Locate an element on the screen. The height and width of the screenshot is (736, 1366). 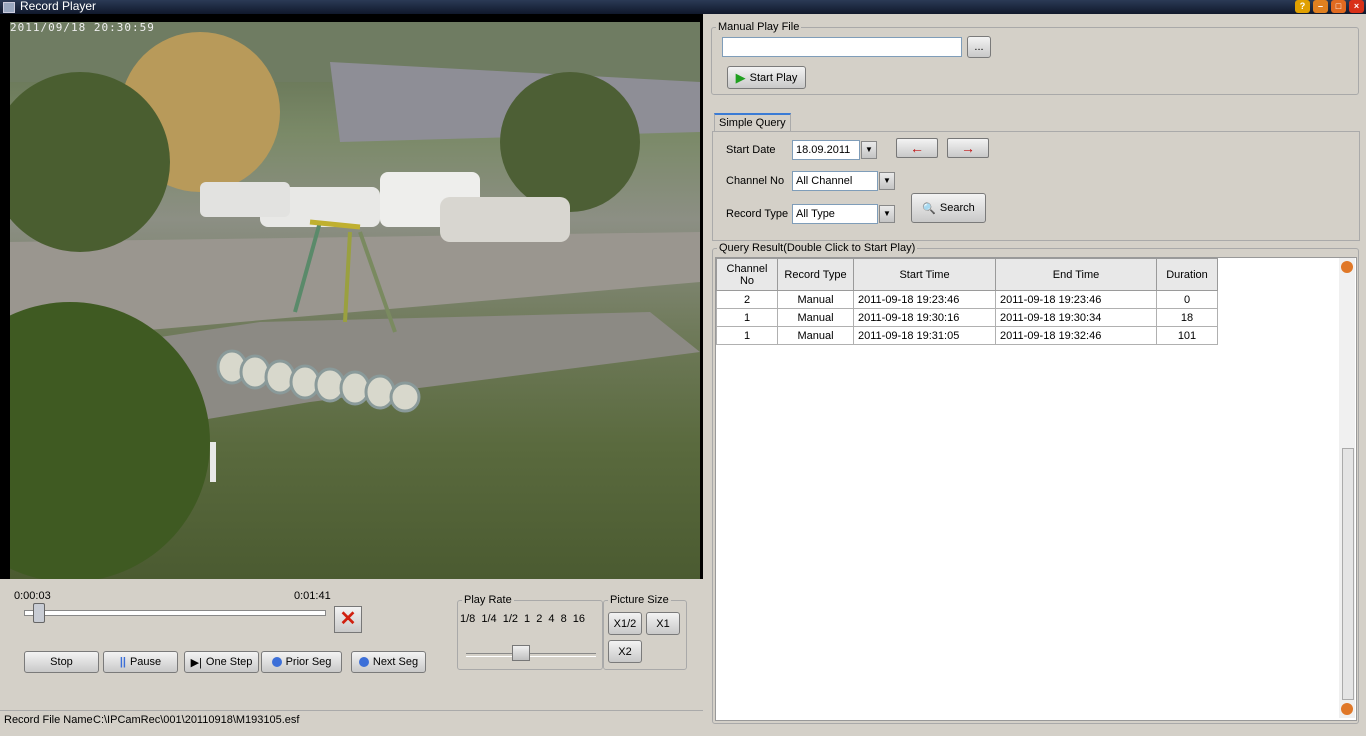
step-icon: ▶| is located at coordinates (196, 662).